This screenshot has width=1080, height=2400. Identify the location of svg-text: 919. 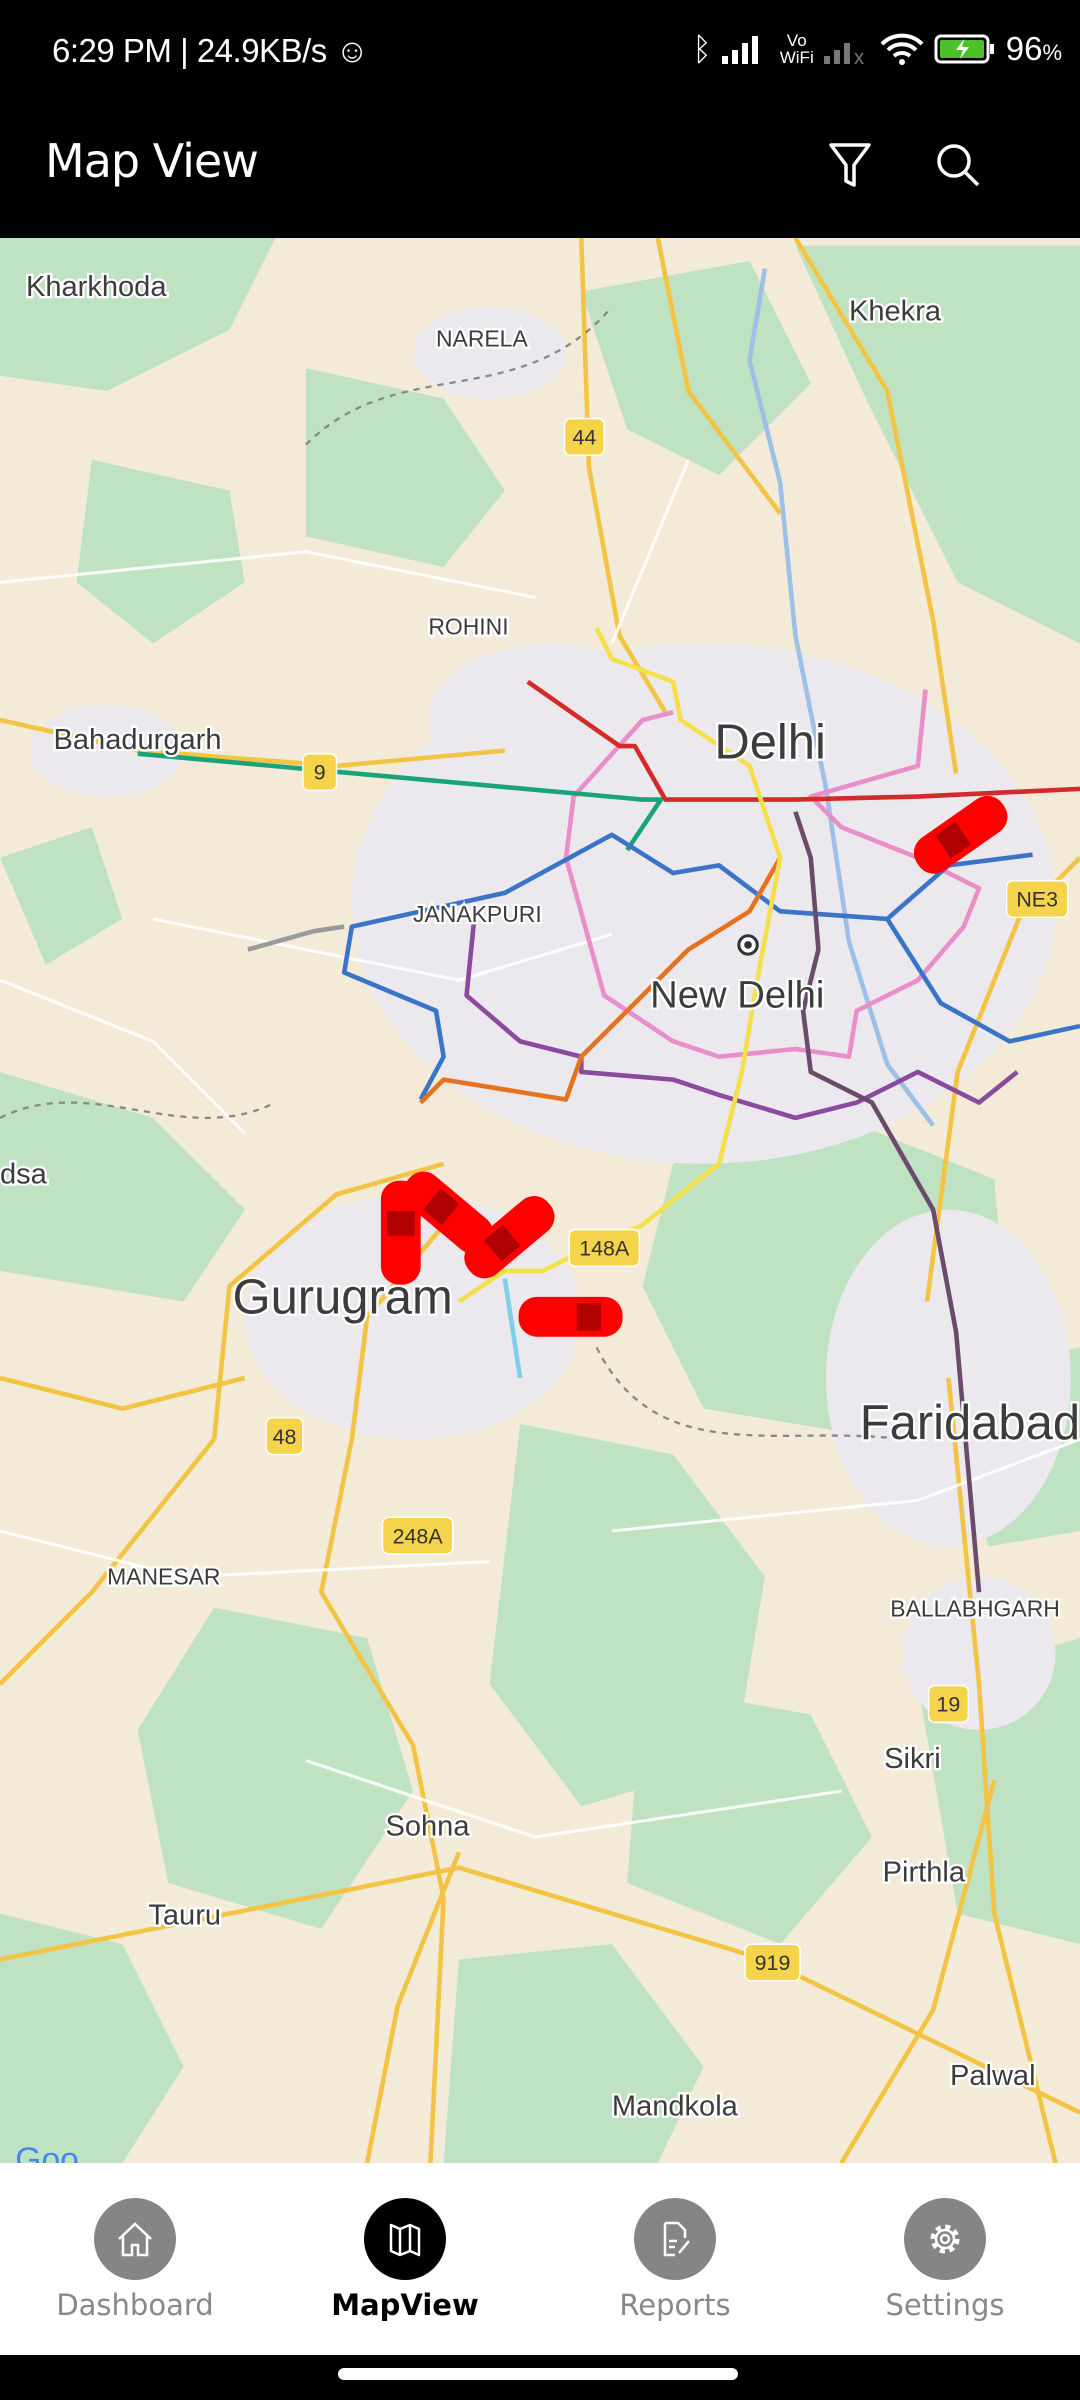
(773, 1963).